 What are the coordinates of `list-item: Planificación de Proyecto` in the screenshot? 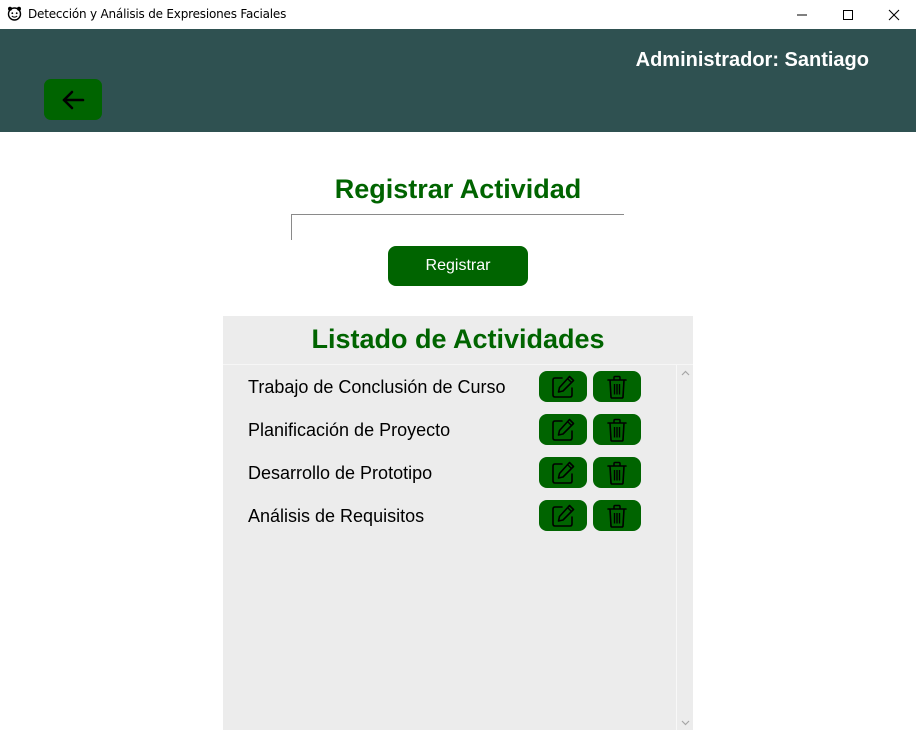 It's located at (449, 430).